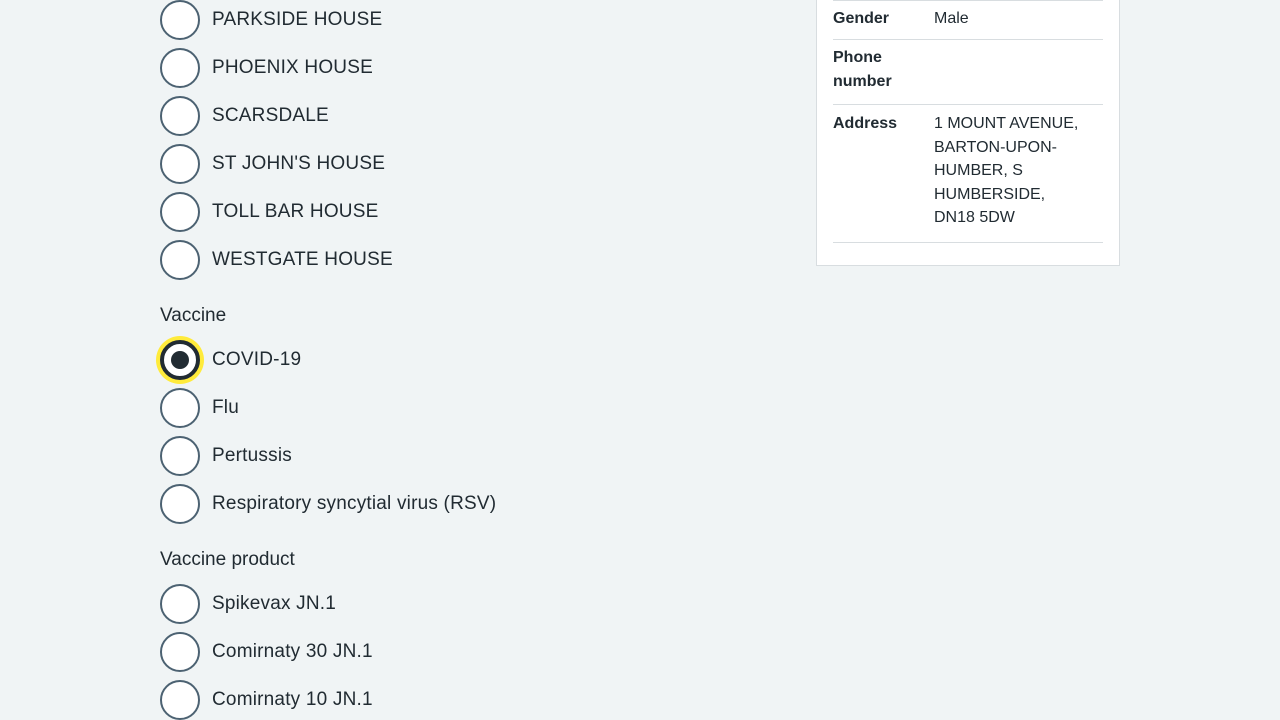  I want to click on radio-label: WESTGATE HOUSE, so click(302, 259).